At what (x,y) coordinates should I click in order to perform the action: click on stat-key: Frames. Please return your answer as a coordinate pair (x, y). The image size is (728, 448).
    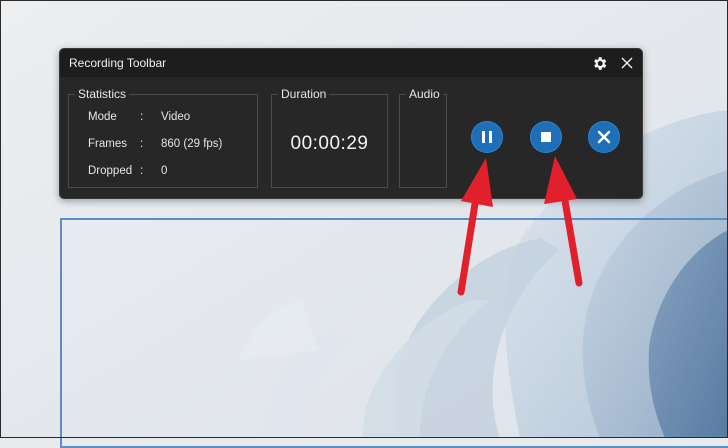
    Looking at the image, I should click on (107, 144).